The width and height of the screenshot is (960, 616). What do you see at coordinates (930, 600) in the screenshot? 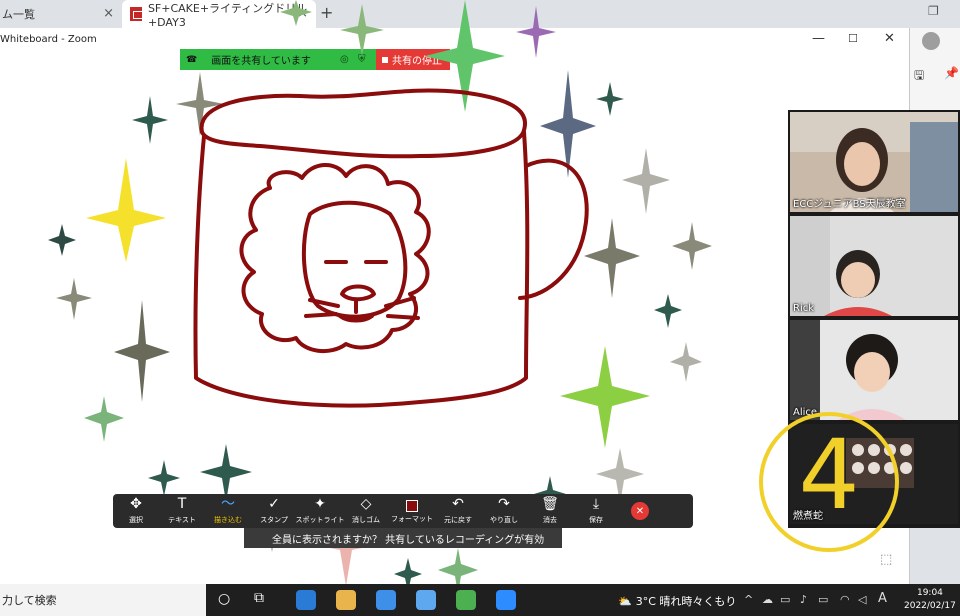
I see `taskbar-clock: 19:04 2022/02/17` at bounding box center [930, 600].